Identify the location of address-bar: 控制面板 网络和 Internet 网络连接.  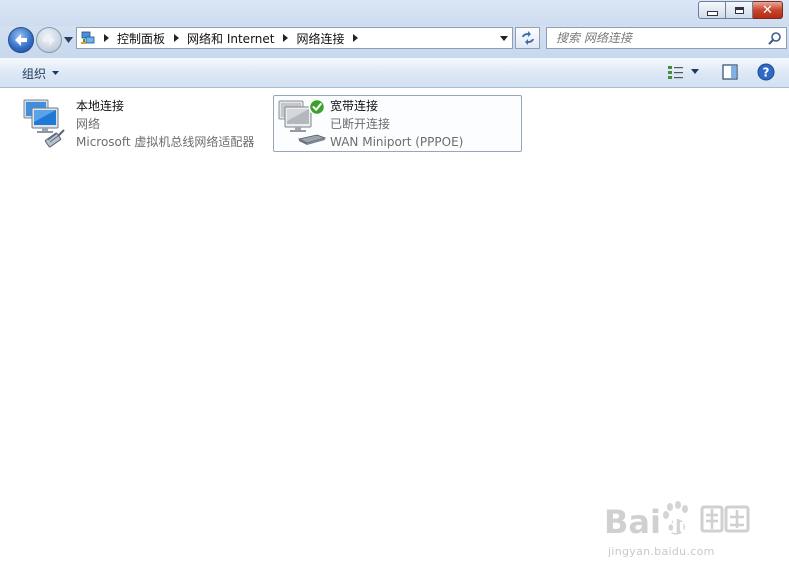
(294, 38).